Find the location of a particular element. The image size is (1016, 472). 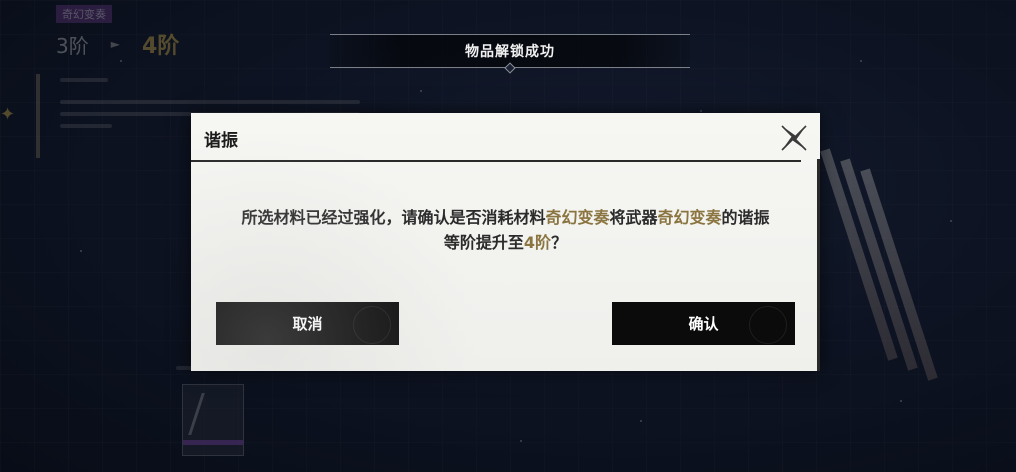

dialog-title: 谐振 is located at coordinates (221, 141).